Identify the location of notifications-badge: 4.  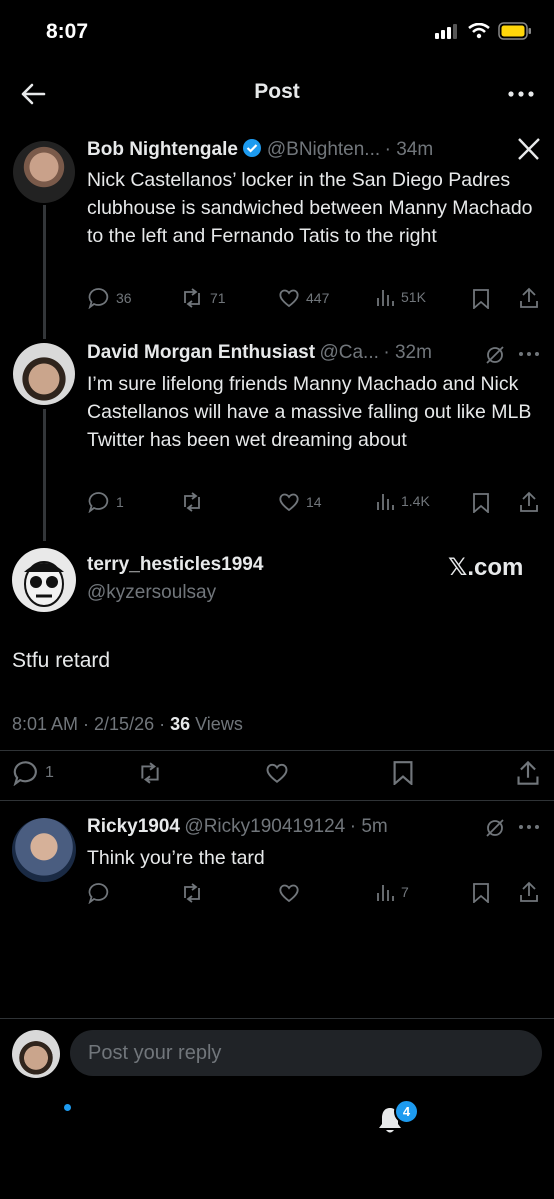
(406, 1111).